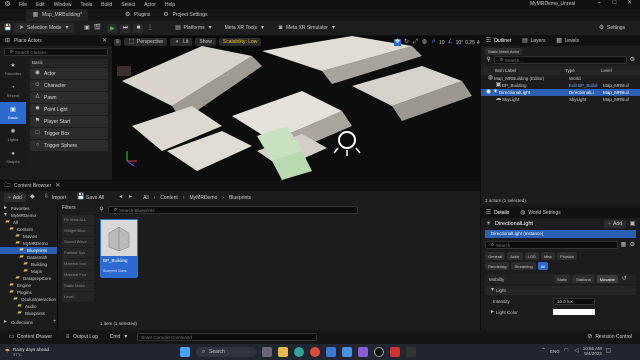 This screenshot has height=360, width=640. What do you see at coordinates (614, 3) in the screenshot?
I see `maximize-icon: □` at bounding box center [614, 3].